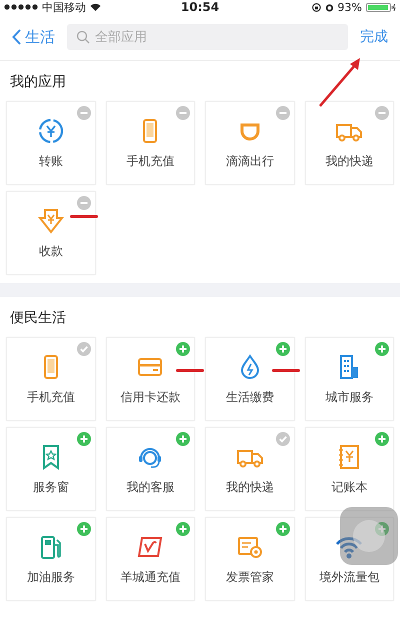 This screenshot has width=400, height=620. I want to click on app-tile: 收款, so click(51, 233).